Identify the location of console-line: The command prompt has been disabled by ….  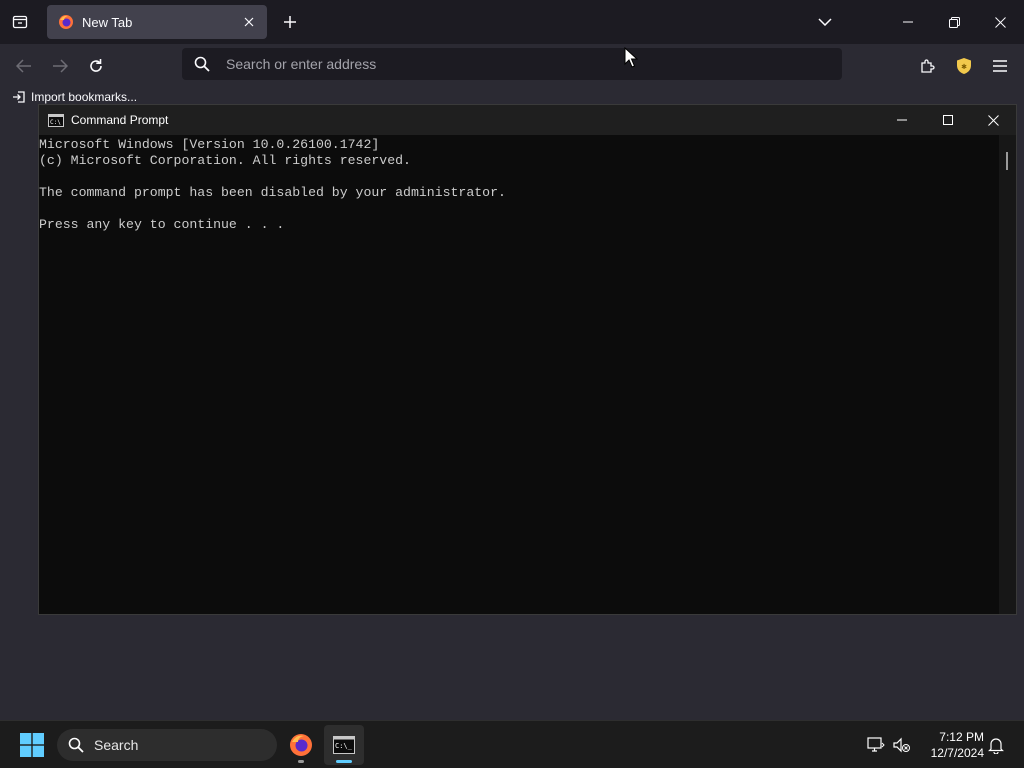
(272, 192).